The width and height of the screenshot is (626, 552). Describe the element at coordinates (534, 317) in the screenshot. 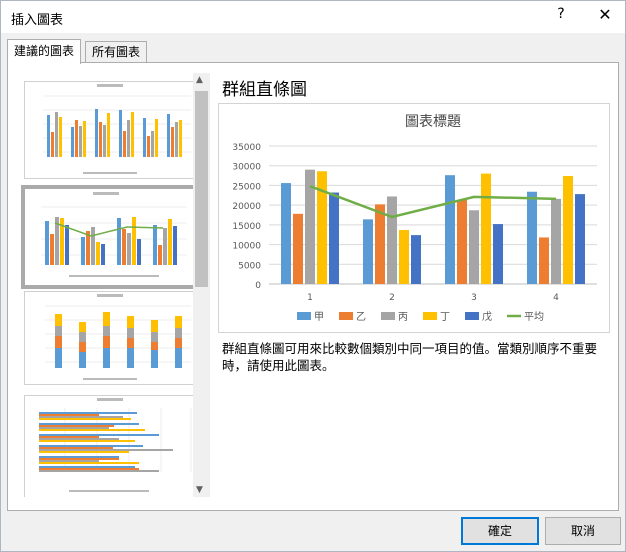

I see `legend-label: 平均` at that location.